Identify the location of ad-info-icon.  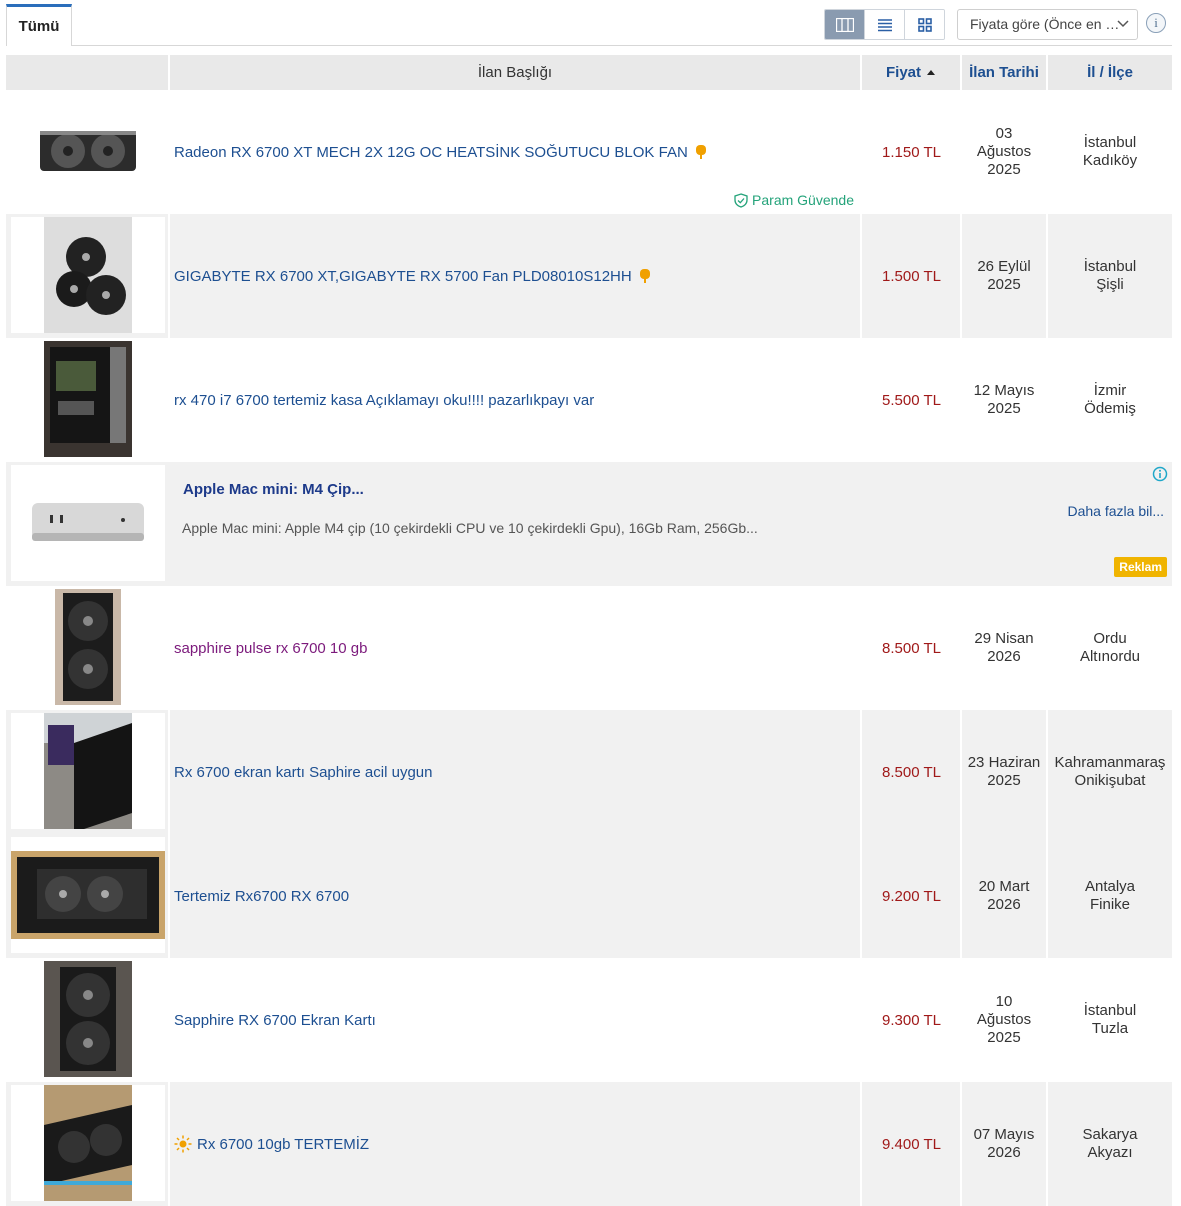
(1160, 474).